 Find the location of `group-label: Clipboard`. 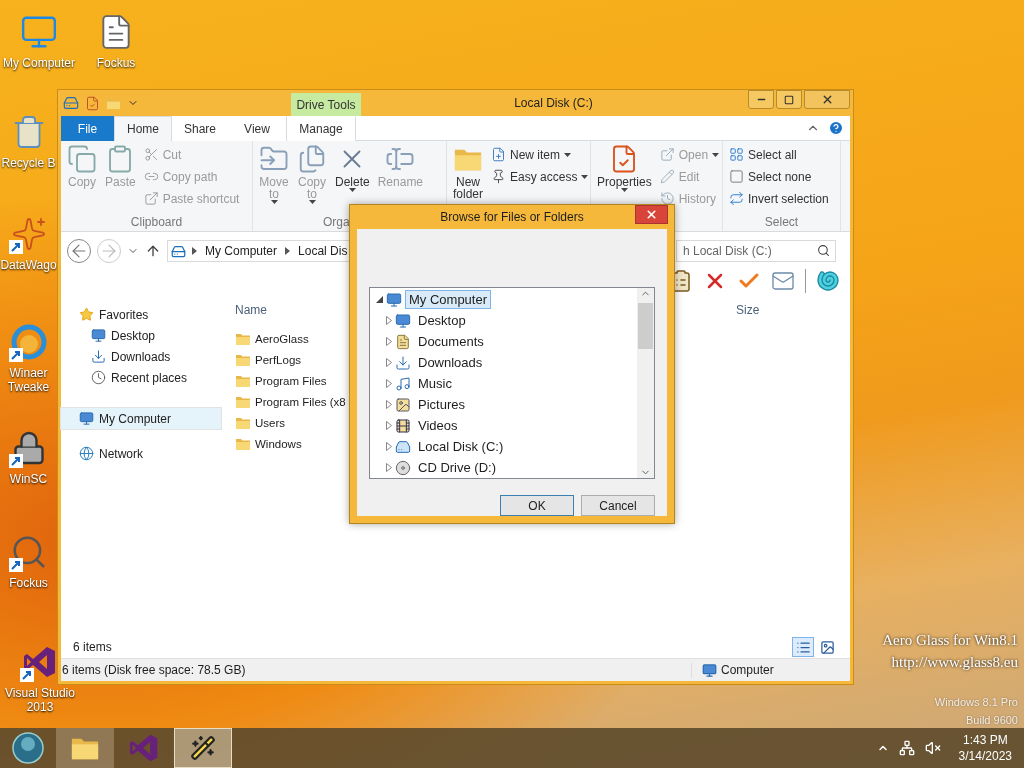

group-label: Clipboard is located at coordinates (156, 222).